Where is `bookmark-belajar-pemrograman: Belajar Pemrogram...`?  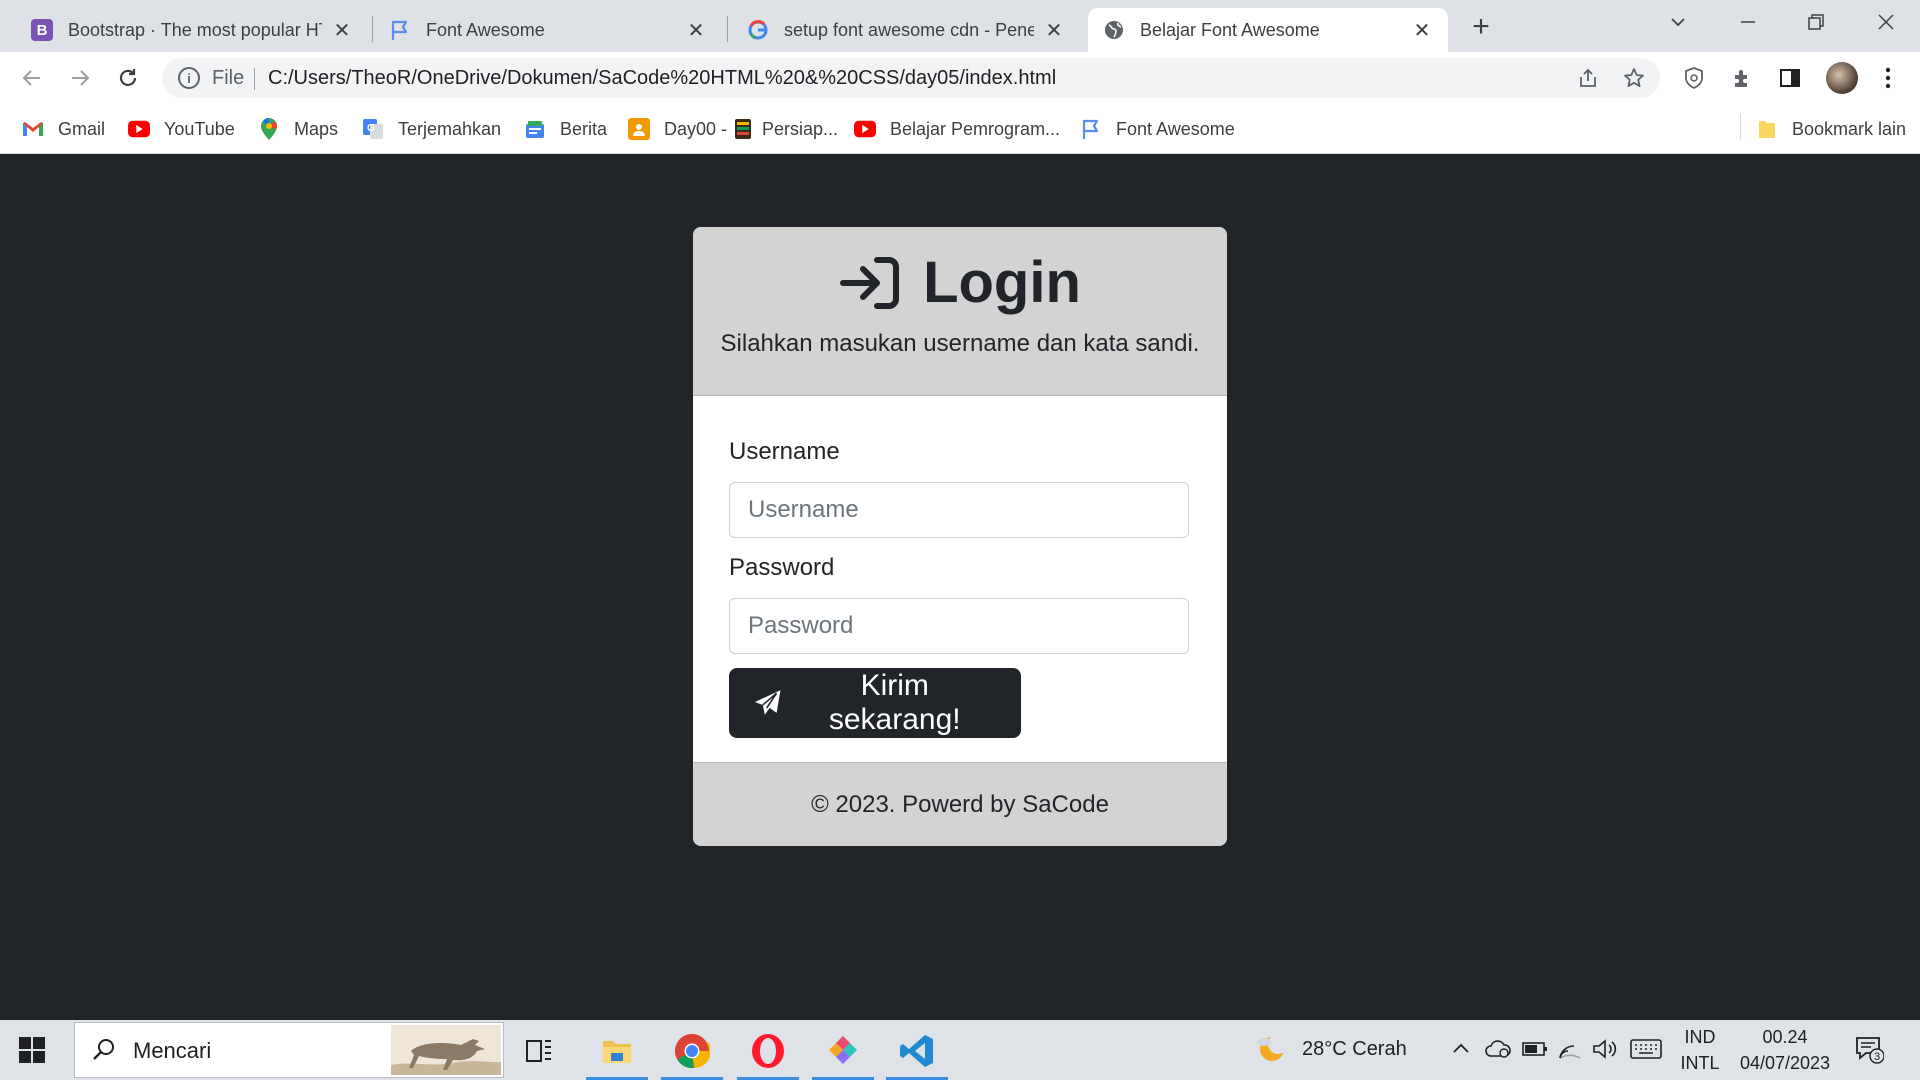 bookmark-belajar-pemrograman: Belajar Pemrogram... is located at coordinates (957, 129).